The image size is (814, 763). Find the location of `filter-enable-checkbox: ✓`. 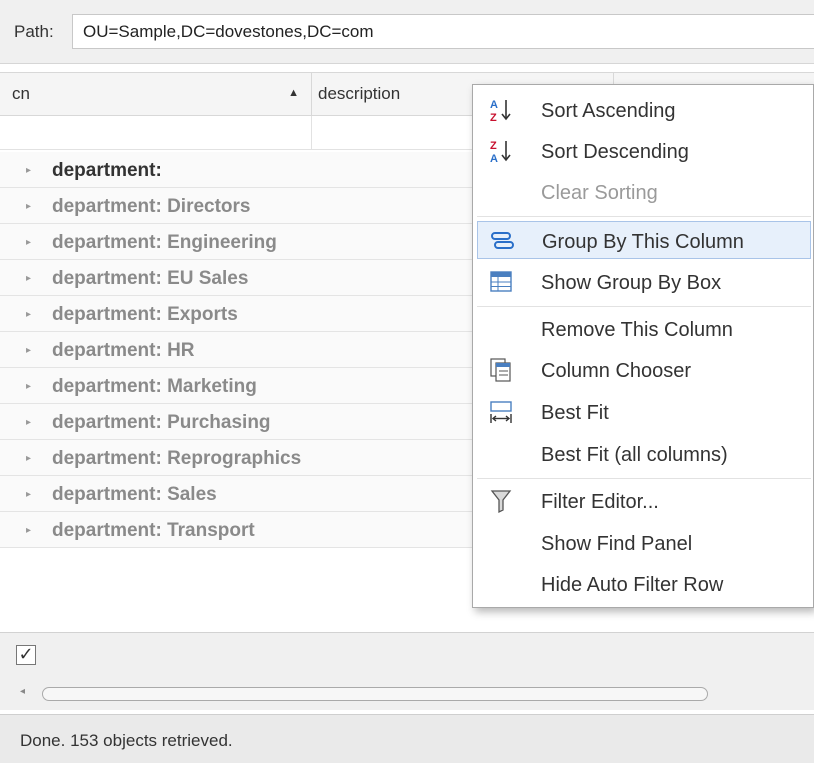

filter-enable-checkbox: ✓ is located at coordinates (26, 655).